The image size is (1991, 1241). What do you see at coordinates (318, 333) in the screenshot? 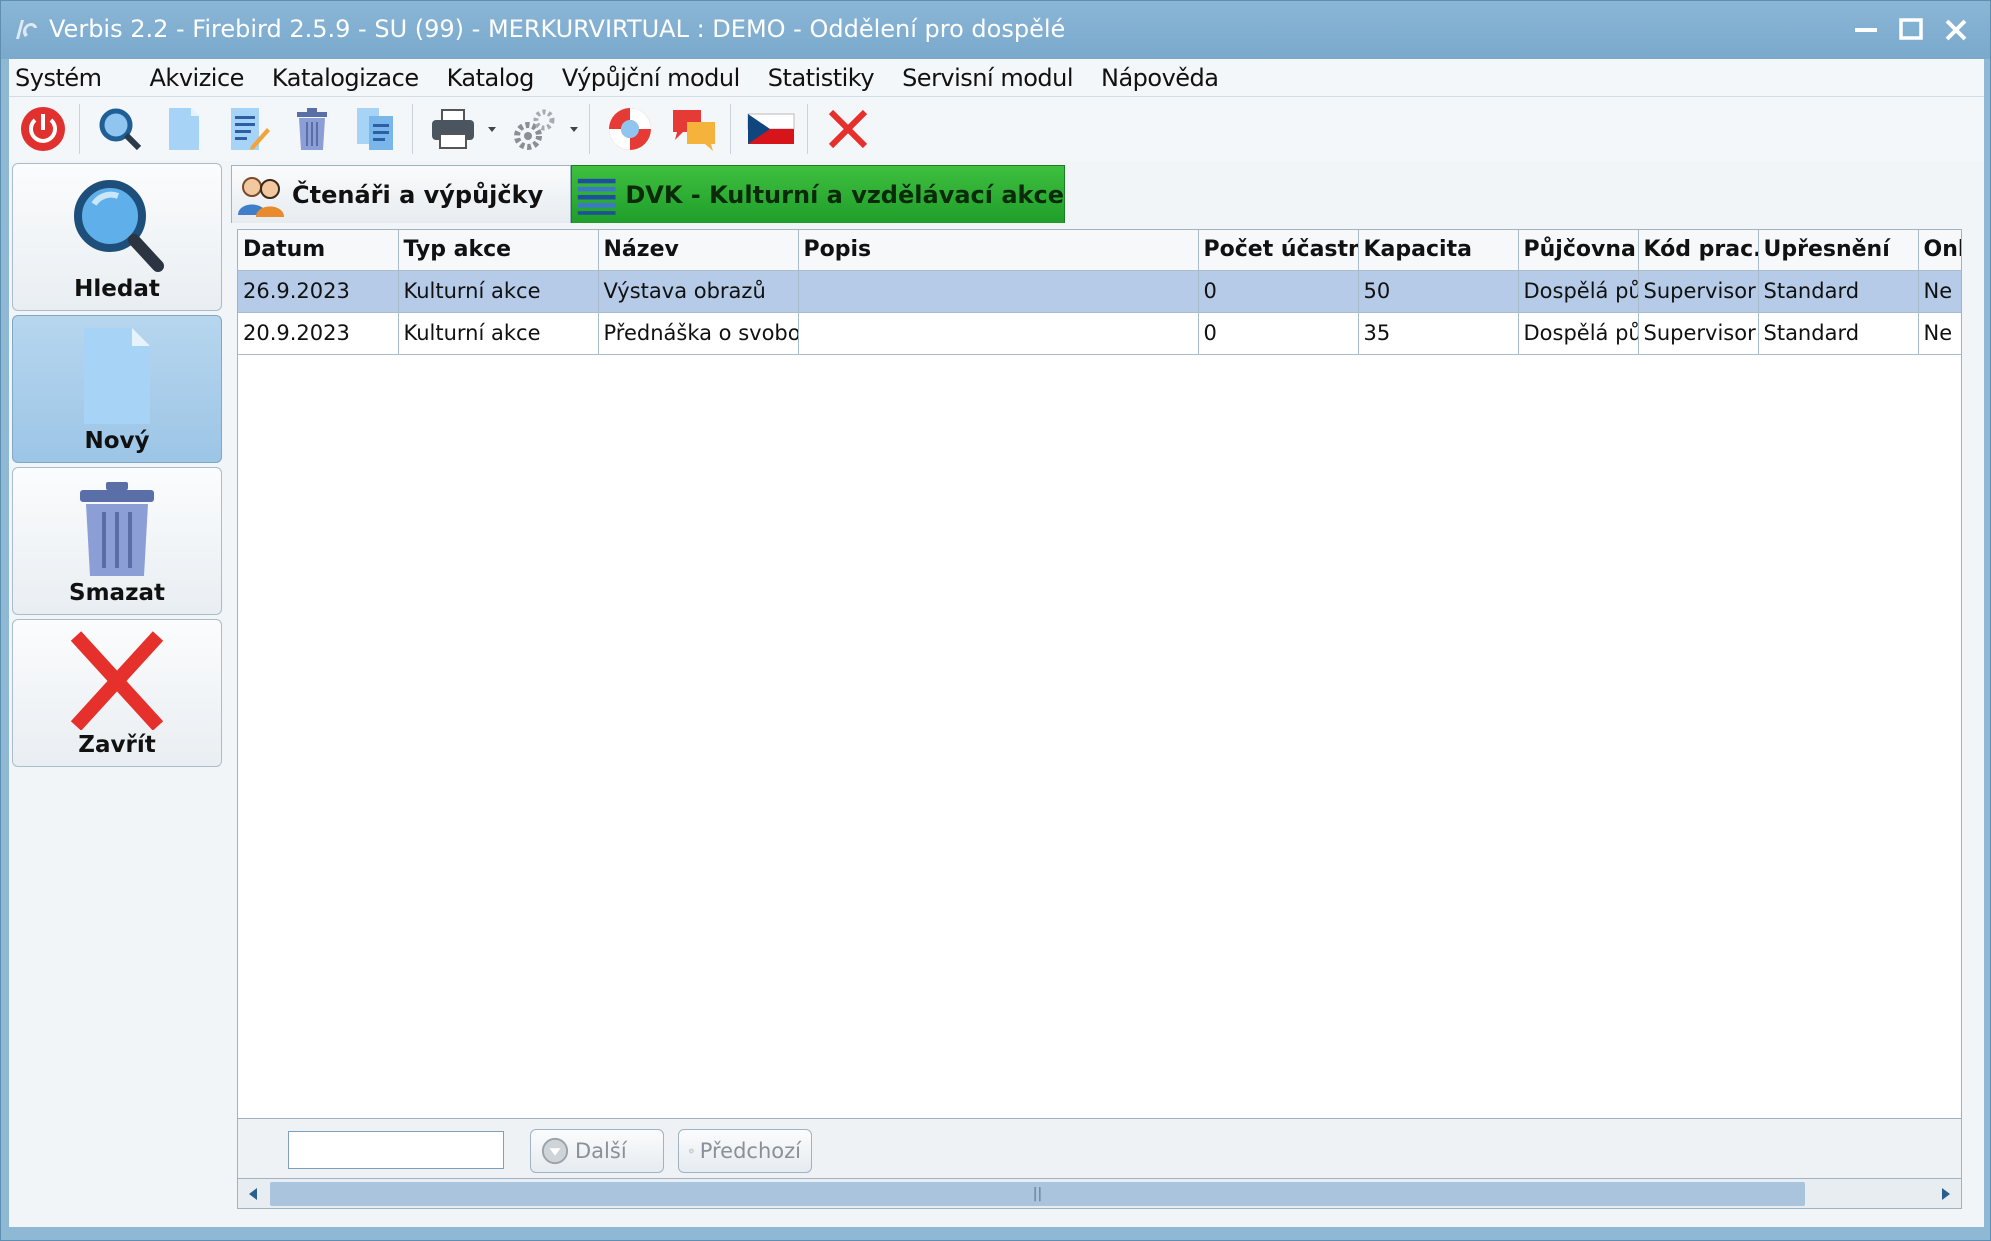
I see `cell-datum: 20.9.2023` at bounding box center [318, 333].